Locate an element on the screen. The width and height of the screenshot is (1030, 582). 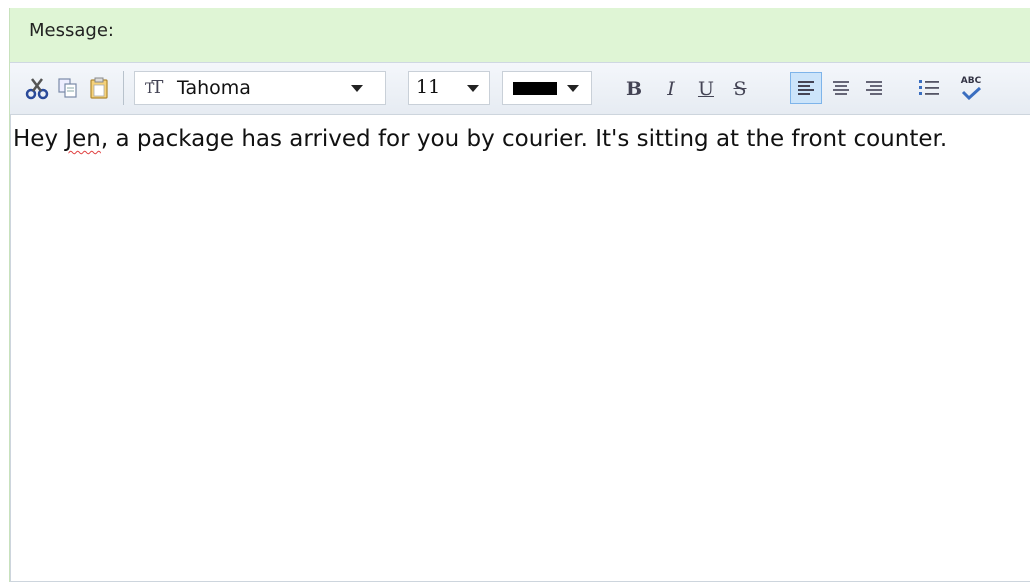
italic-button: I is located at coordinates (671, 89).